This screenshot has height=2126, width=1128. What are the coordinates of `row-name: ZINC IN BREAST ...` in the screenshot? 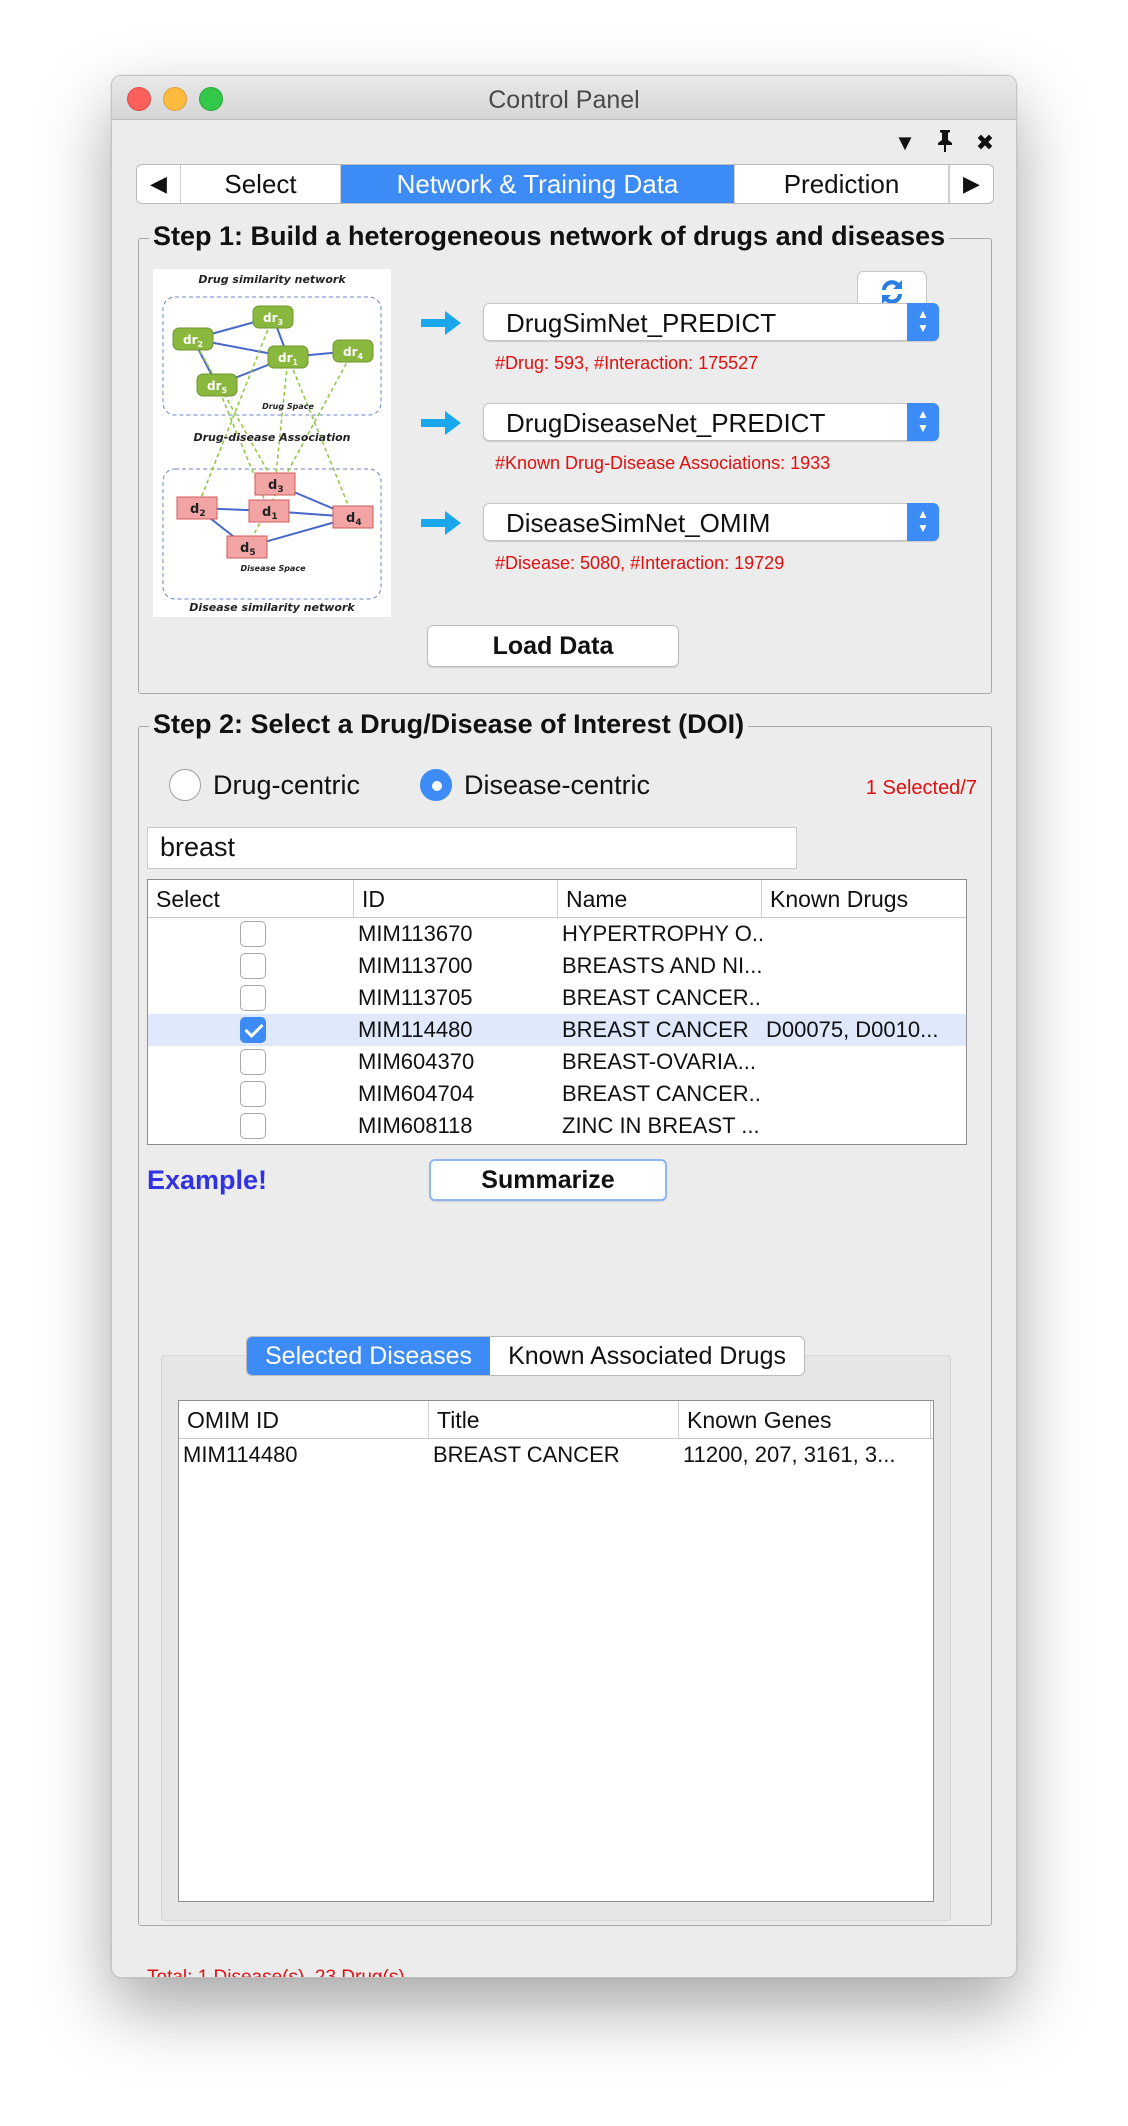 It's located at (661, 1125).